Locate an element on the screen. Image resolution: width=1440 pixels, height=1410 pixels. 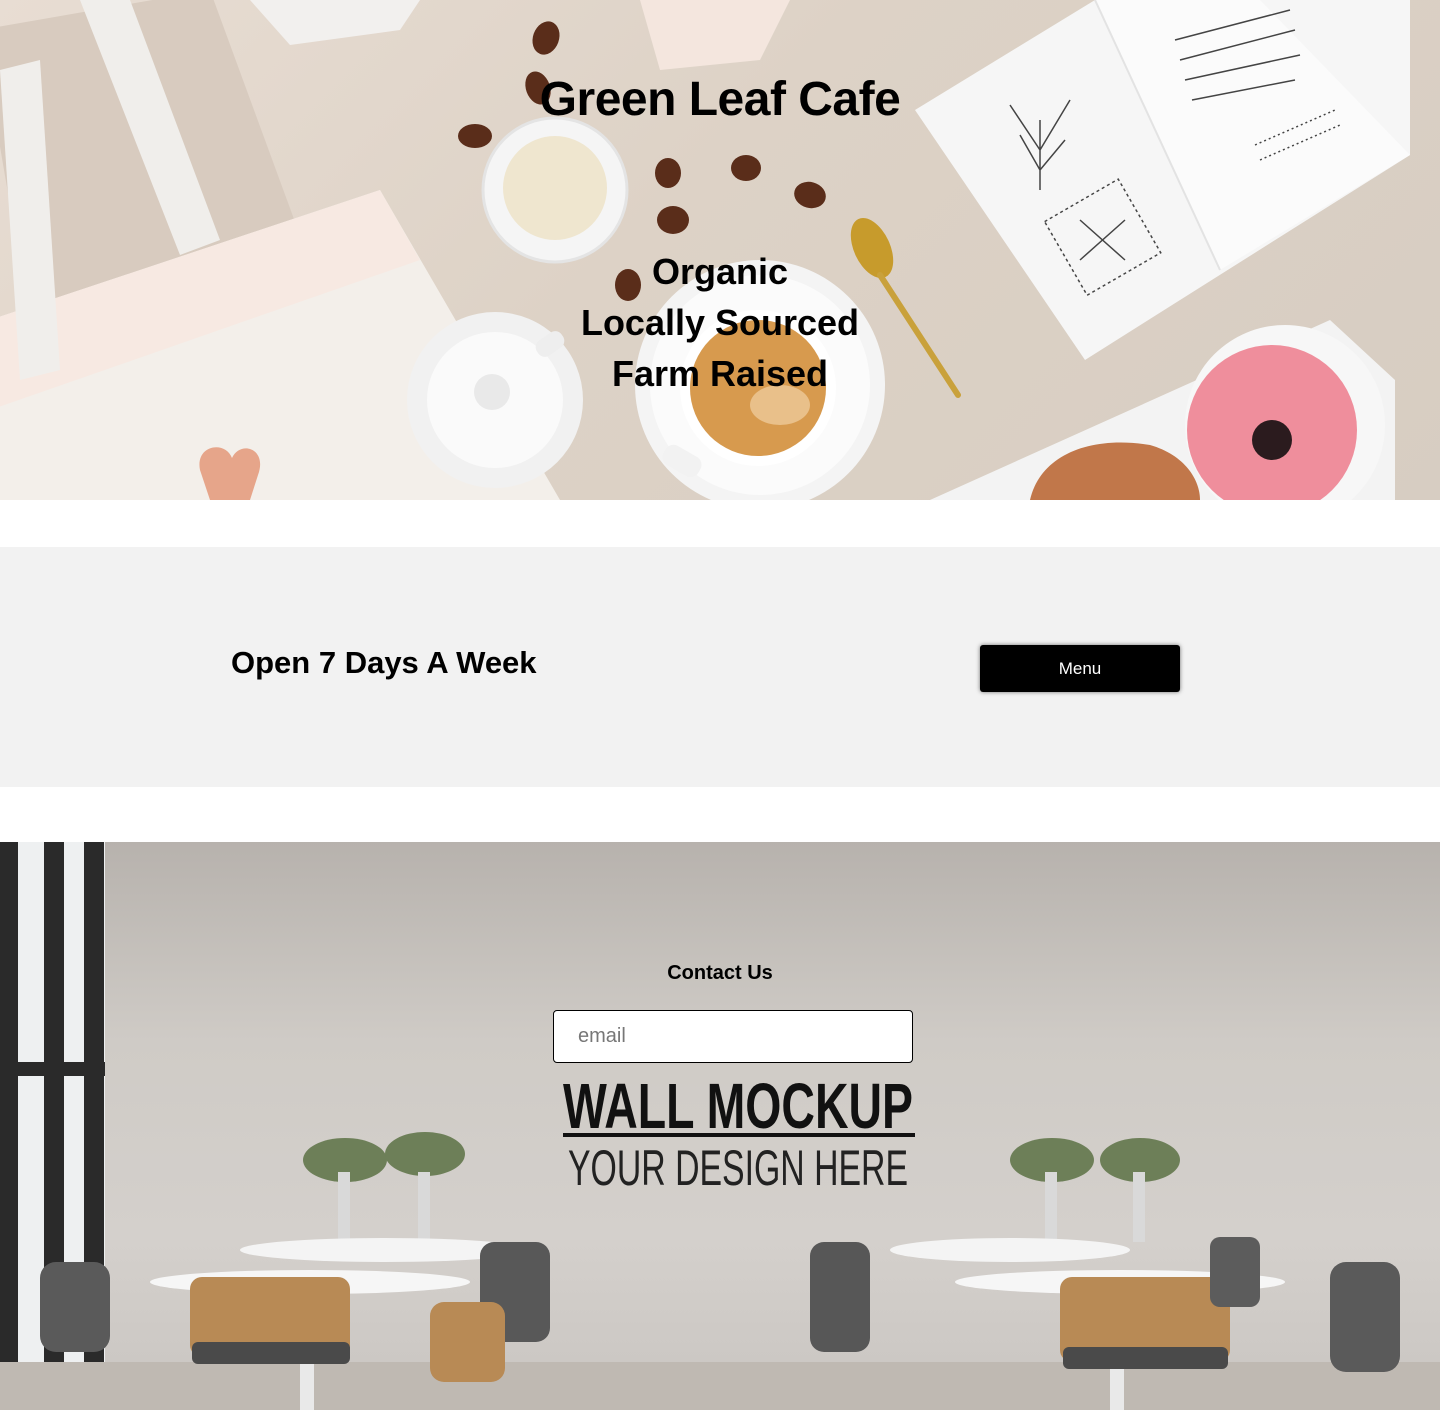
contact-heading: Contact Us is located at coordinates (720, 973).